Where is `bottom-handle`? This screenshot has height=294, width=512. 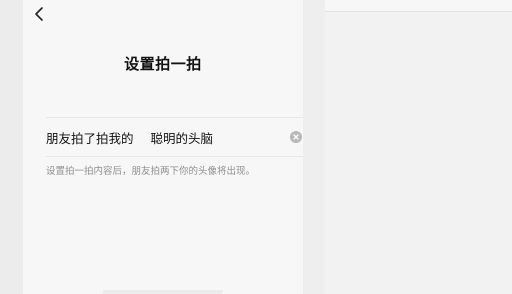
bottom-handle is located at coordinates (163, 292).